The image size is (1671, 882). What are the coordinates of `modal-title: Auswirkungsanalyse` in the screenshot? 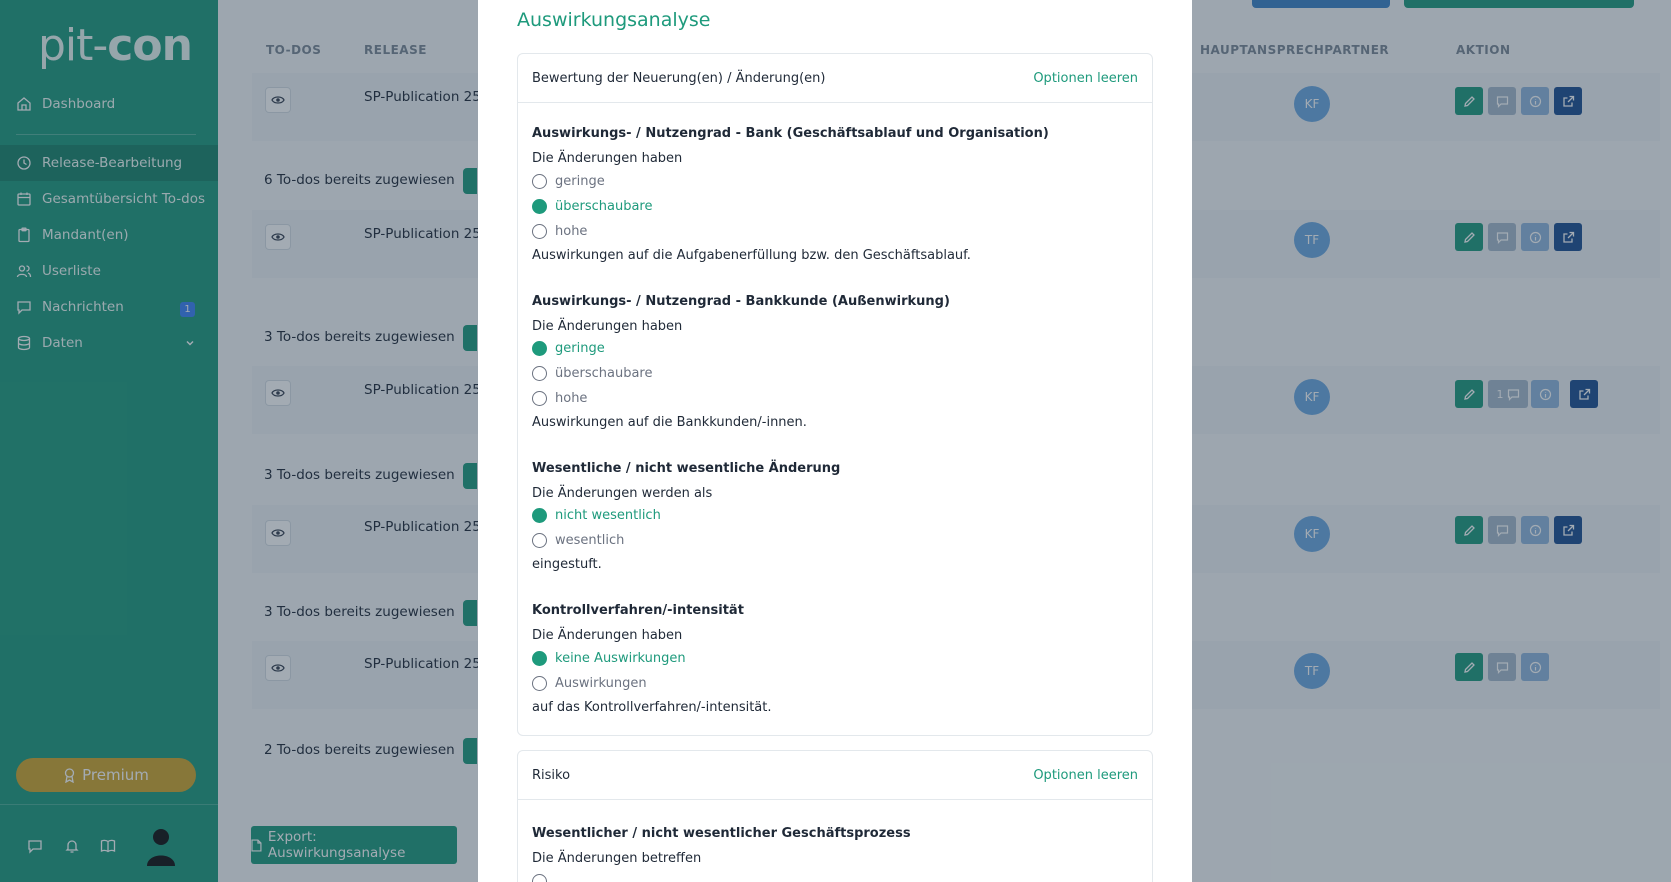 It's located at (614, 20).